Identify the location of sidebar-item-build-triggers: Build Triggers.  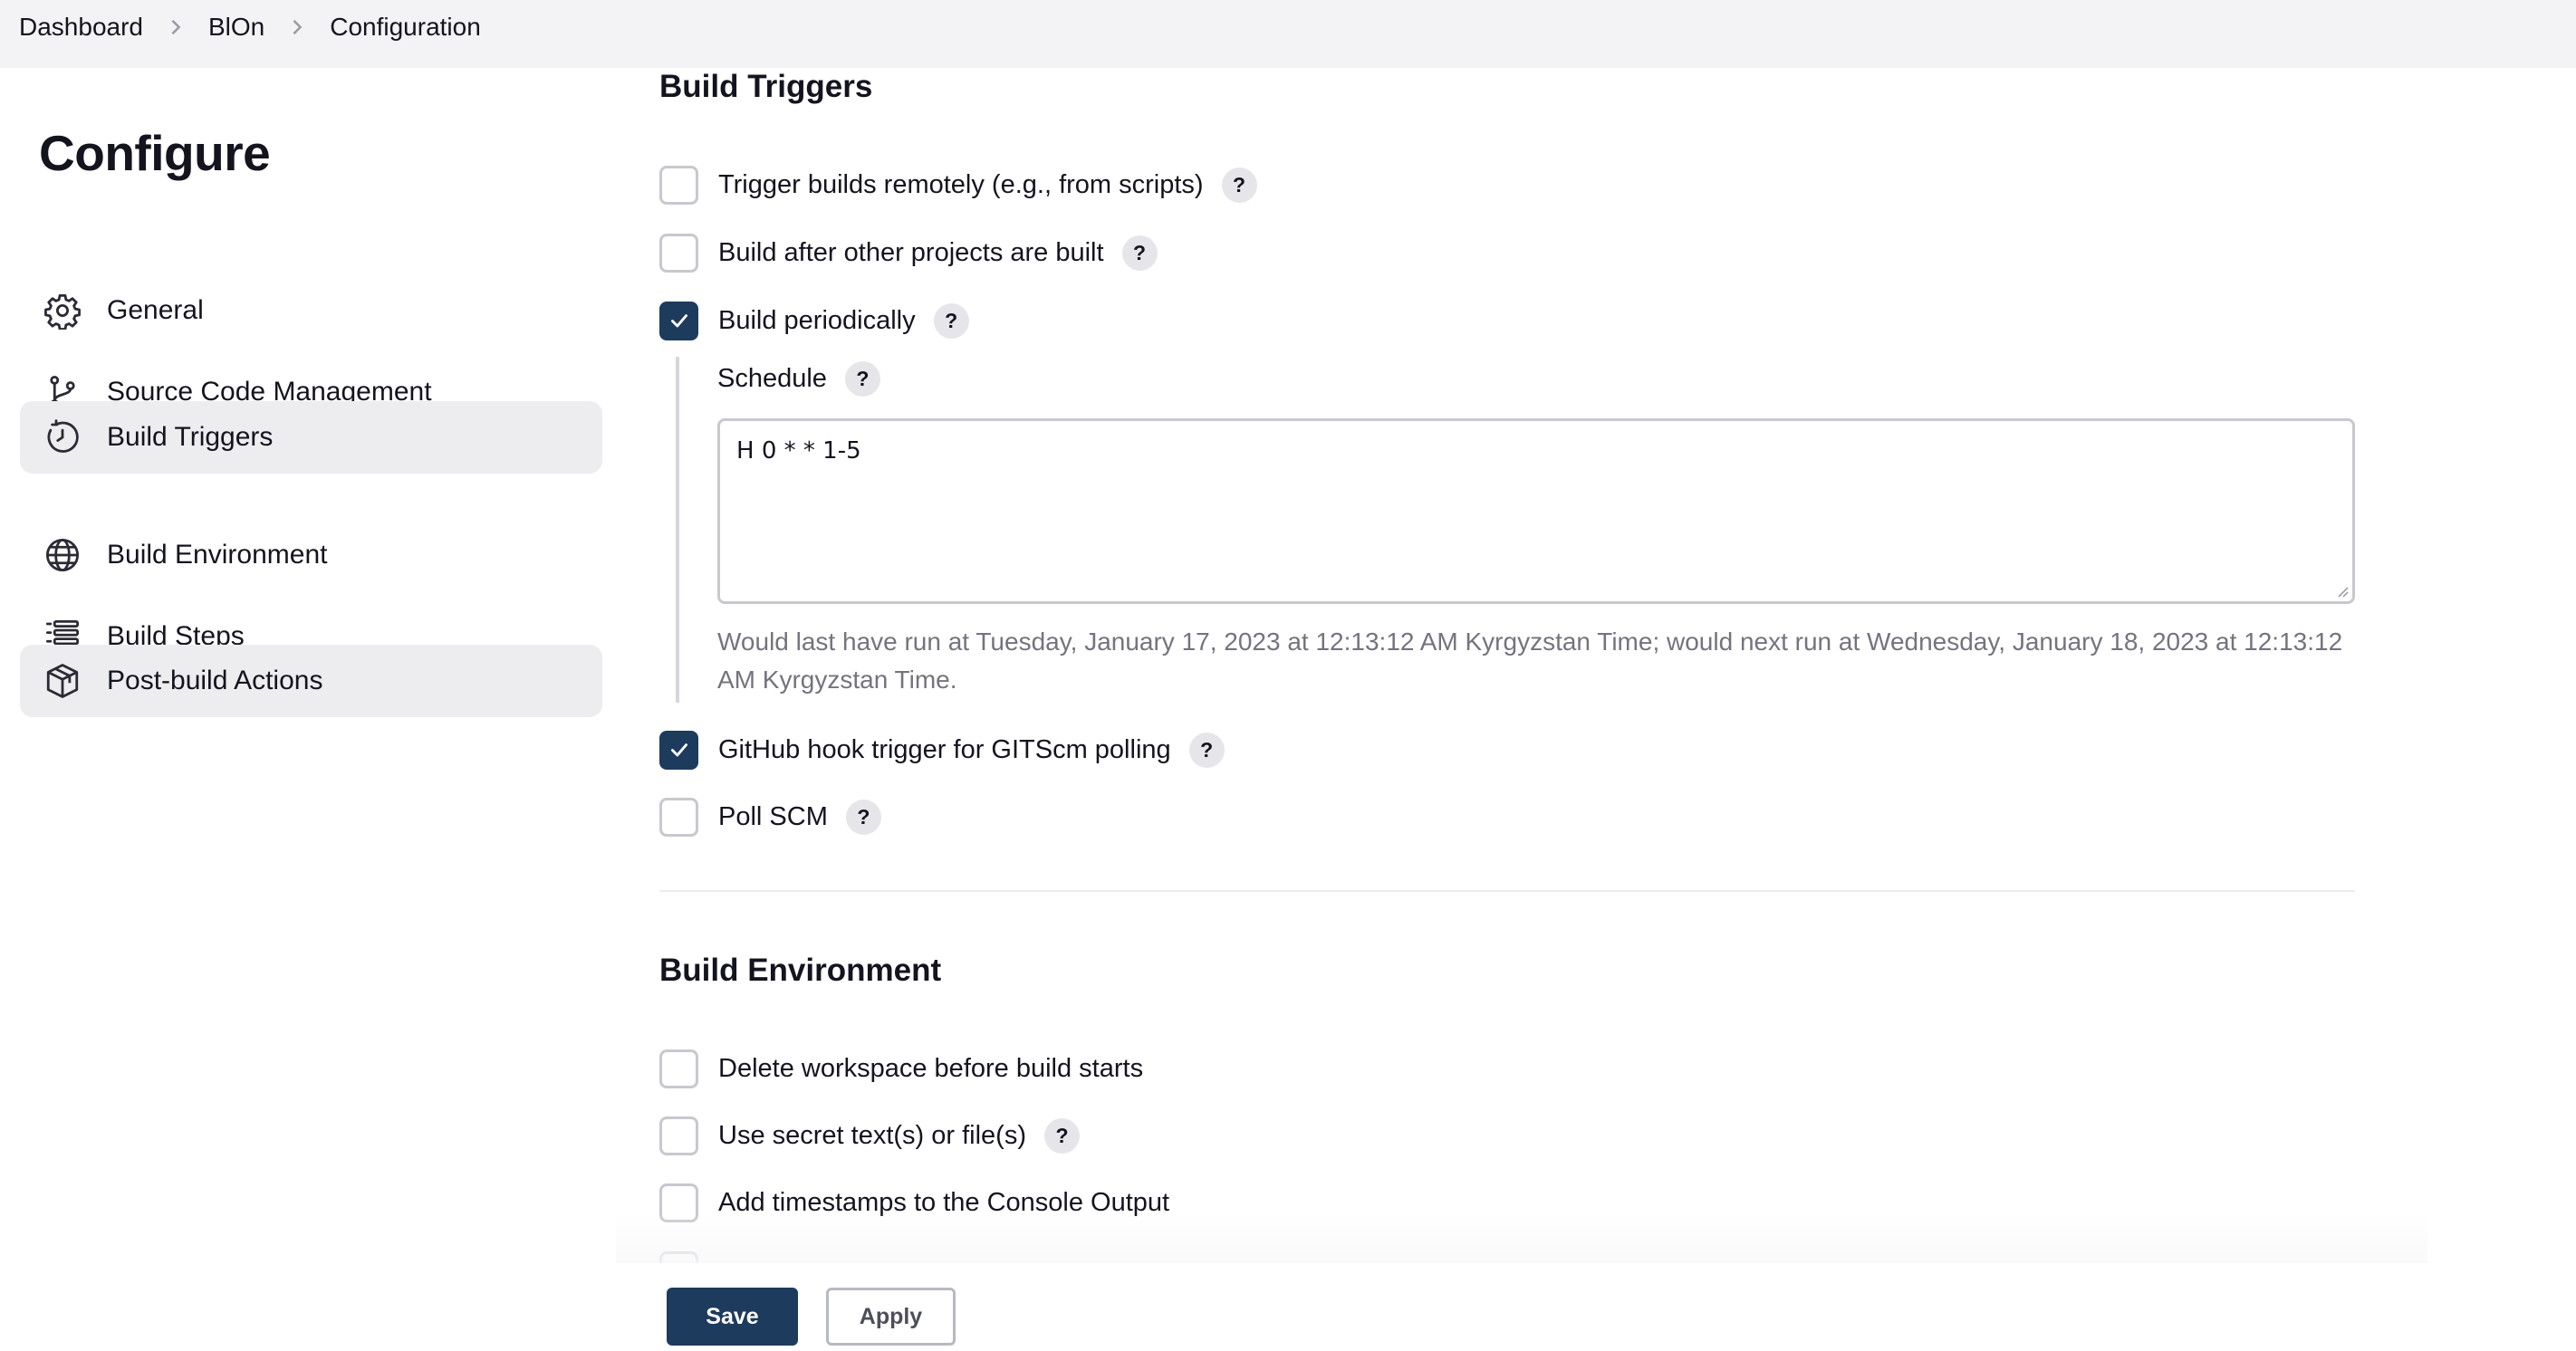
(311, 437).